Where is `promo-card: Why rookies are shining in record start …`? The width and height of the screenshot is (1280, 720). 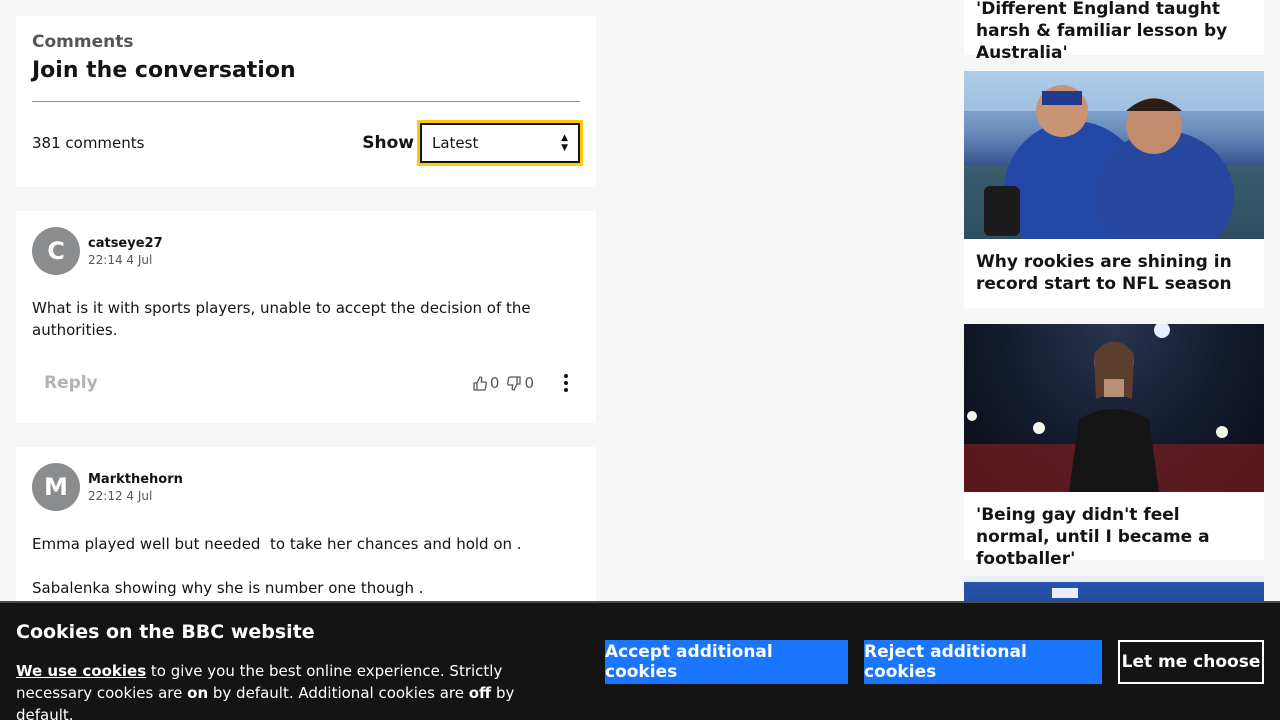 promo-card: Why rookies are shining in record start … is located at coordinates (1114, 189).